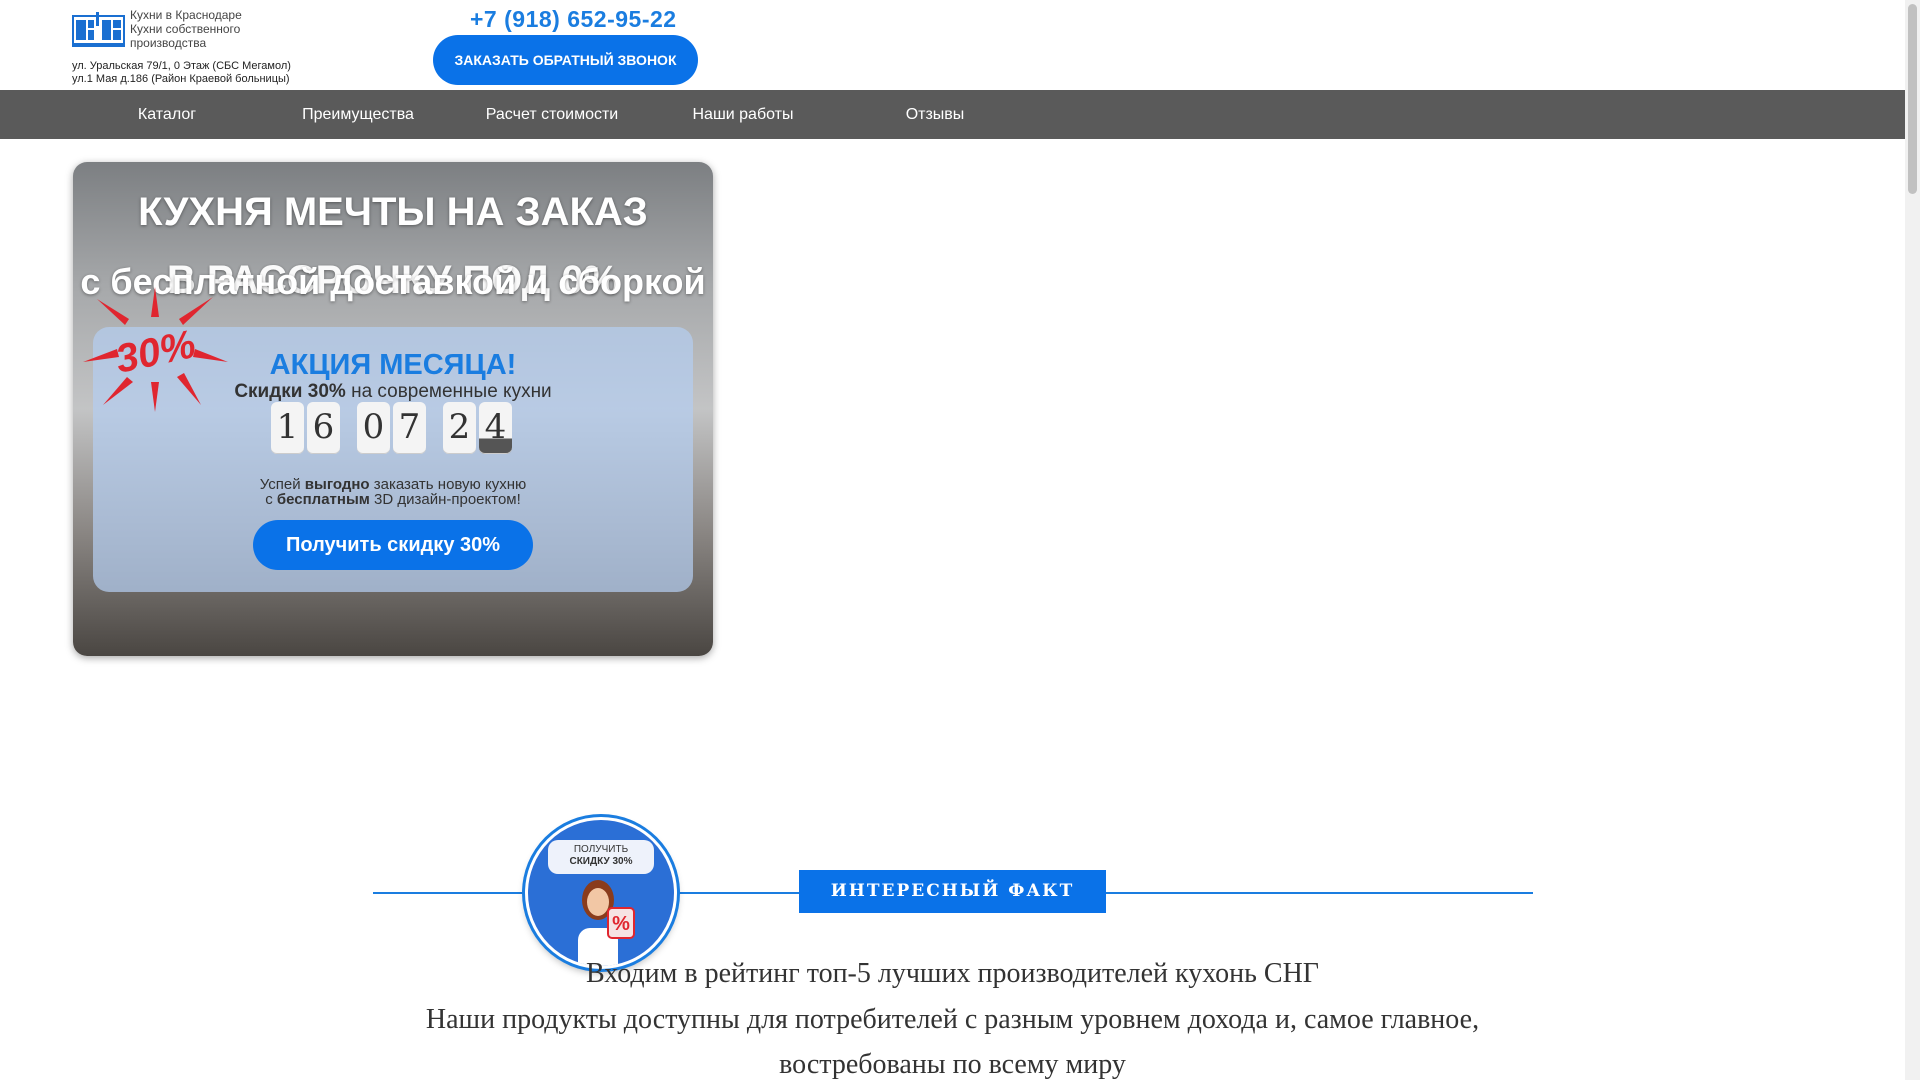 Image resolution: width=1920 pixels, height=1081 pixels. Describe the element at coordinates (409, 428) in the screenshot. I see `timer-digit: 7` at that location.